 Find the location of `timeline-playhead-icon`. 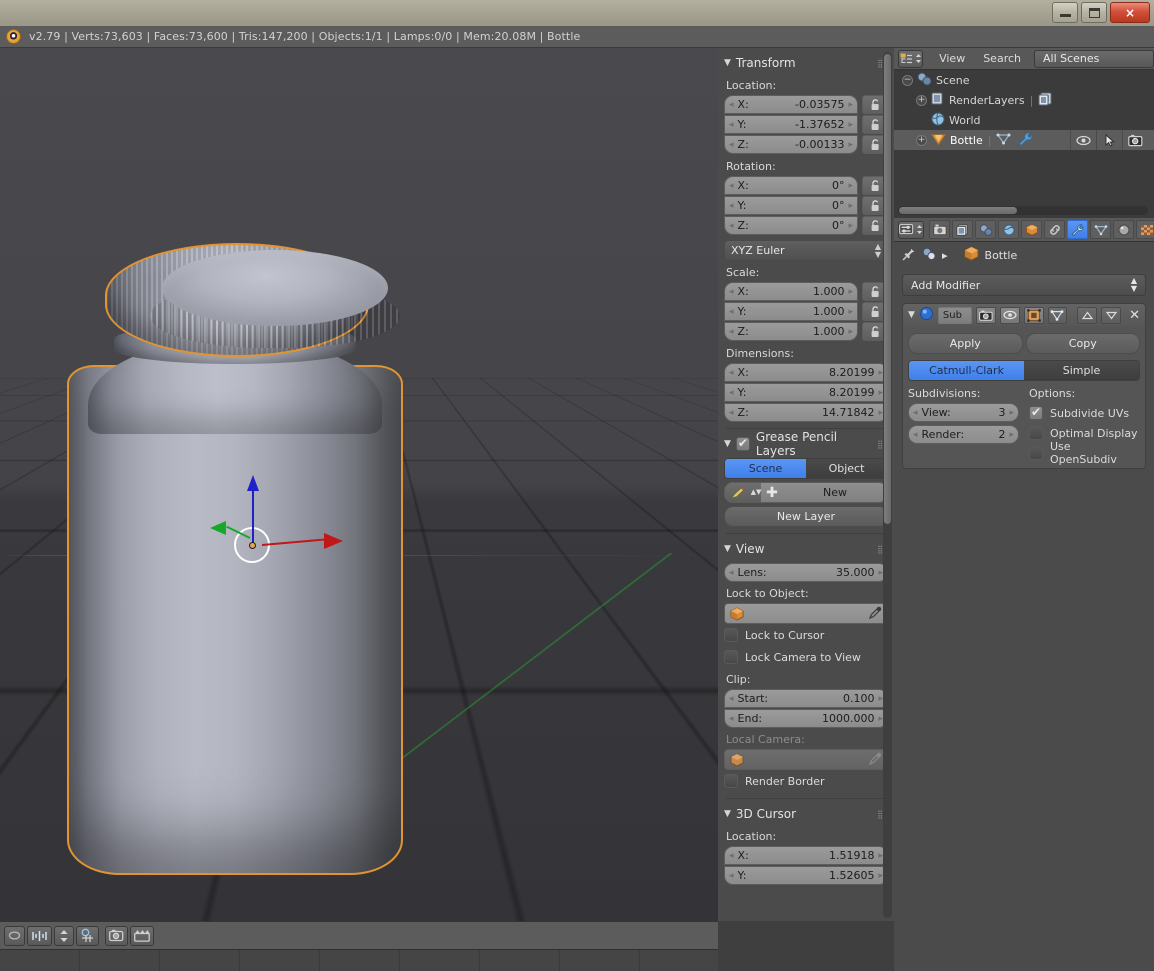

timeline-playhead-icon is located at coordinates (39, 935).